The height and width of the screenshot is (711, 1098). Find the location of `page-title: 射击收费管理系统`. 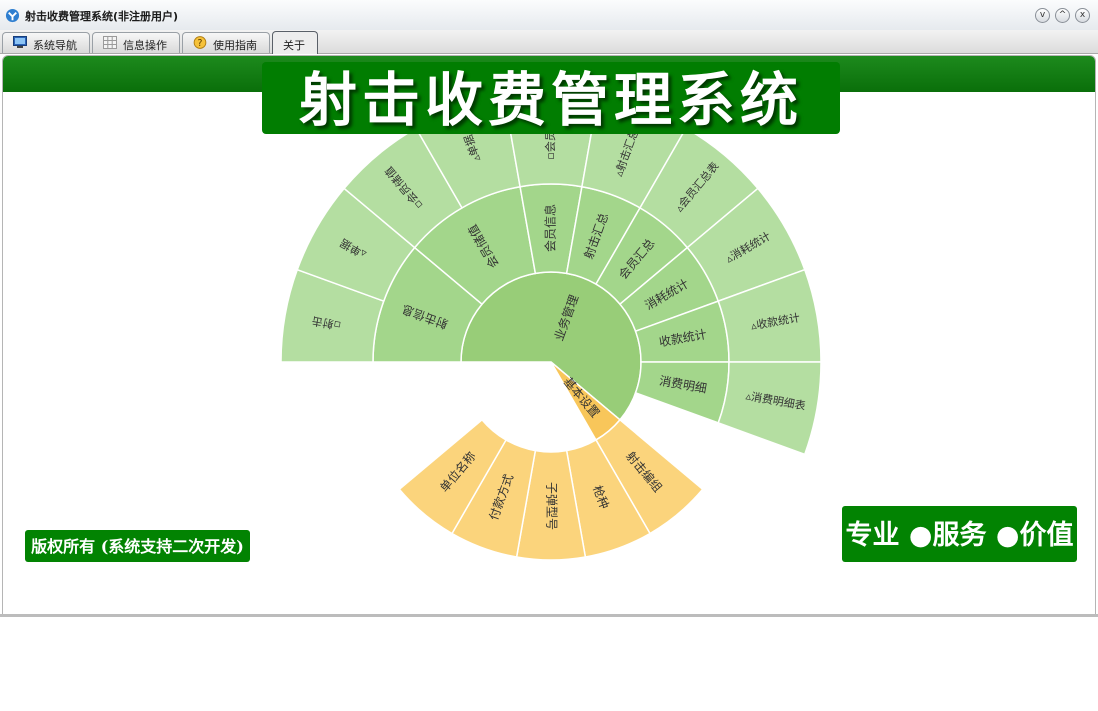

page-title: 射击收费管理系统 is located at coordinates (551, 98).